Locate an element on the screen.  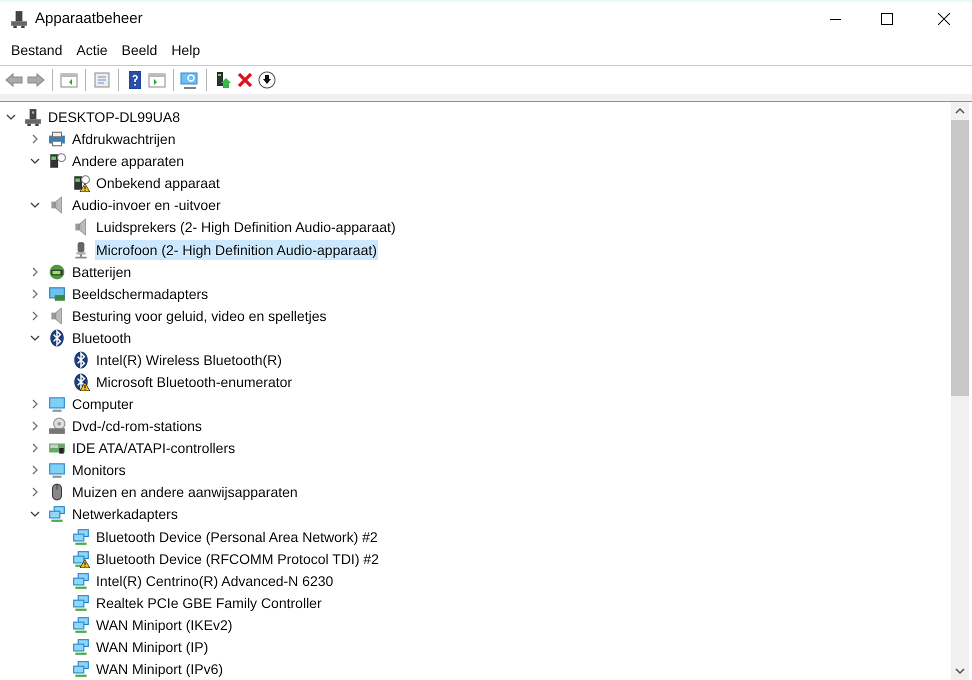
tree-item: IDE ATA/ATAPI-controllers is located at coordinates (153, 448).